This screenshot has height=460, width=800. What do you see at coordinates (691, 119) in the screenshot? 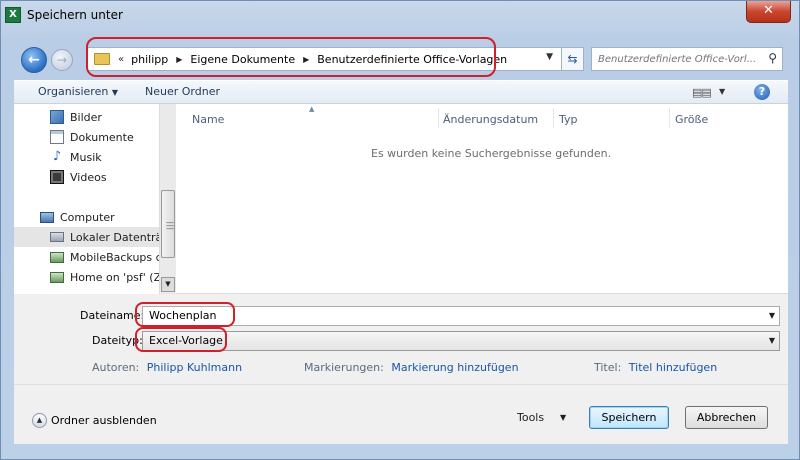
I see `column-header-size: Größe` at bounding box center [691, 119].